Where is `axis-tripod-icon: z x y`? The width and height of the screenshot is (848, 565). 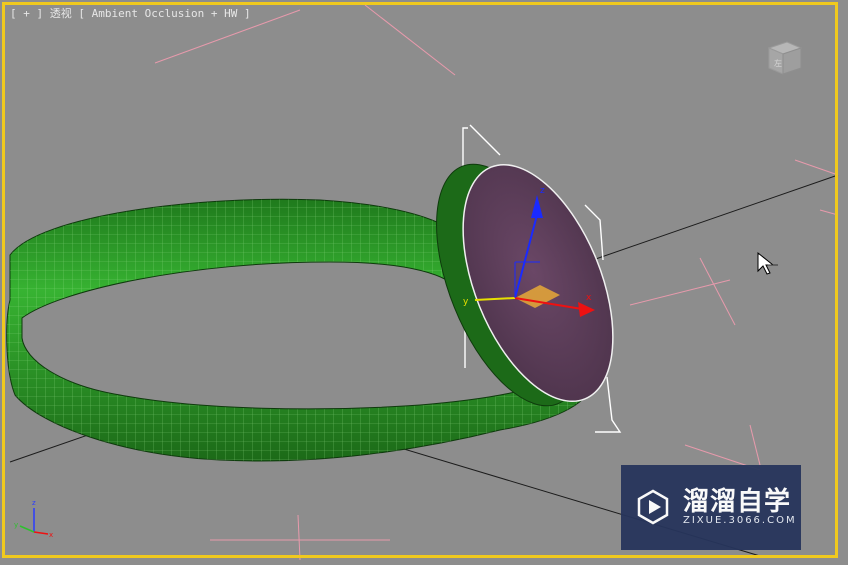 axis-tripod-icon: z x y is located at coordinates (33, 519).